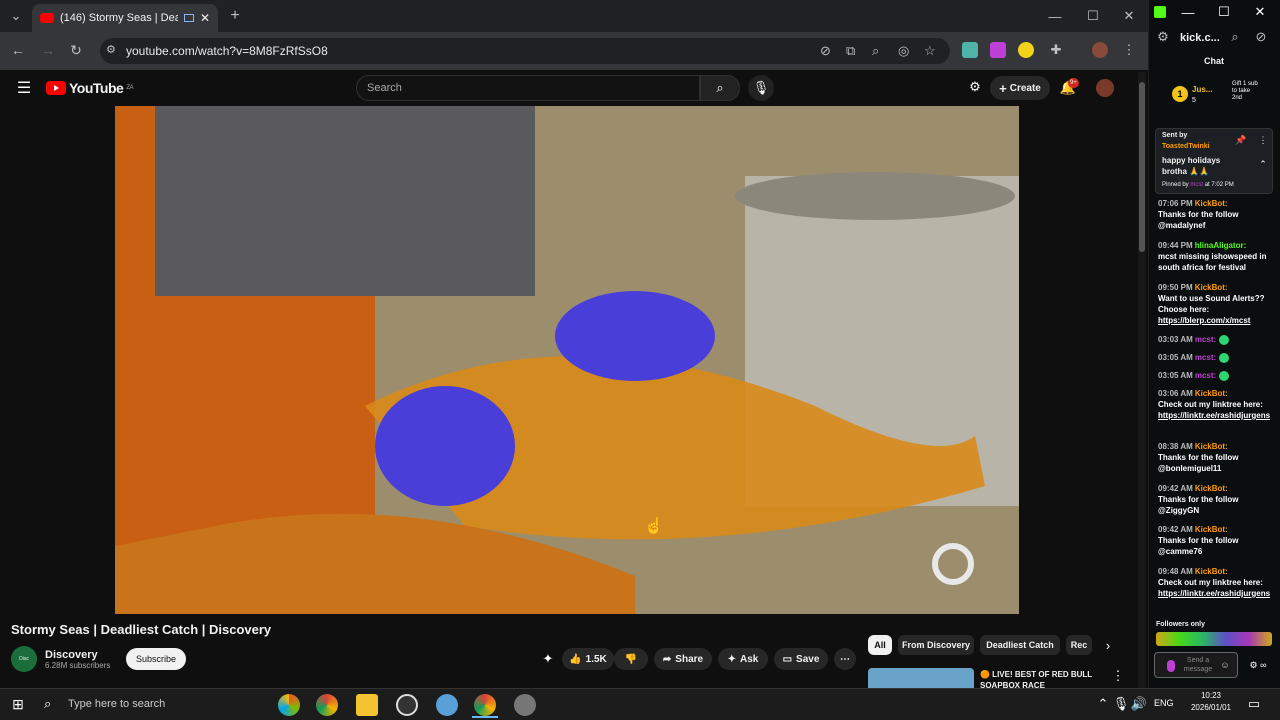 The height and width of the screenshot is (720, 1280). What do you see at coordinates (1263, 164) in the screenshot?
I see `collapse-chevron-icon: ⌃` at bounding box center [1263, 164].